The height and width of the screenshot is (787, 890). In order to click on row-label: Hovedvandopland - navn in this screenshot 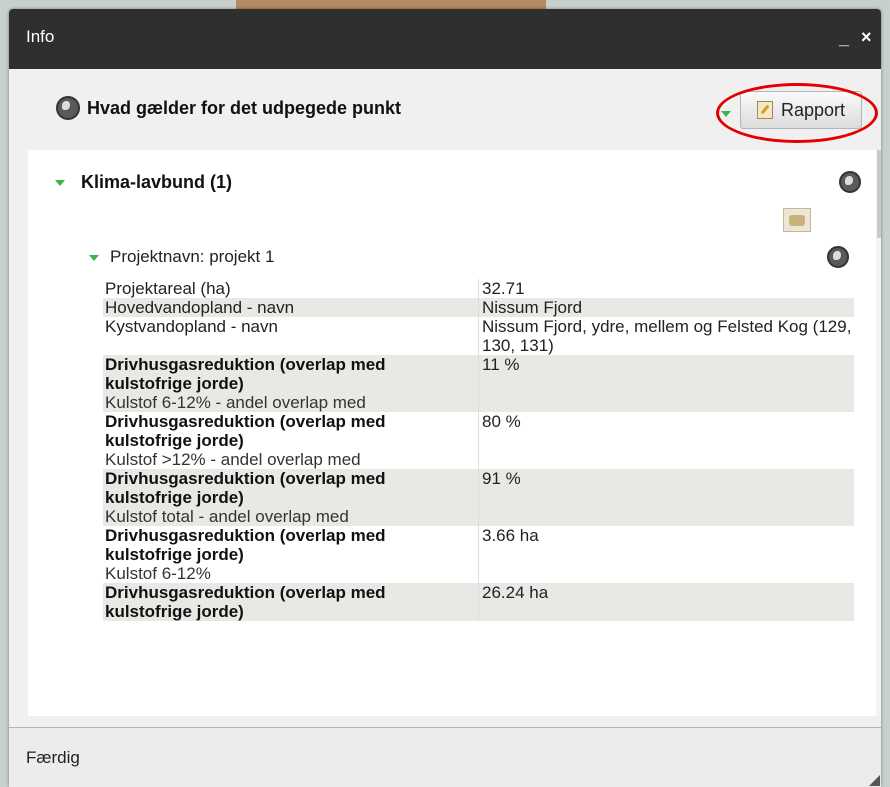, I will do `click(200, 307)`.